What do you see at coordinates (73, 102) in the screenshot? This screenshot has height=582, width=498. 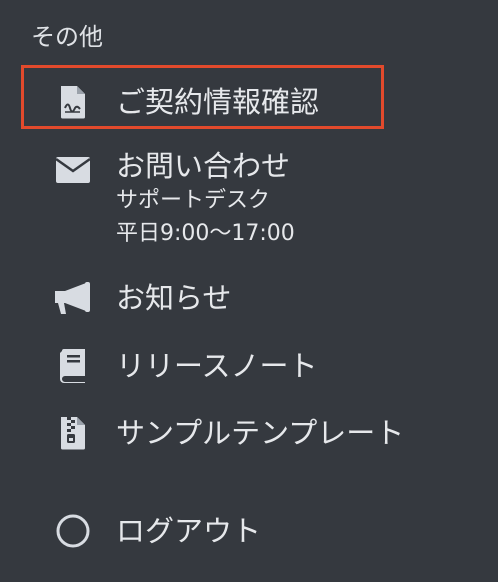 I see `contract-document-icon` at bounding box center [73, 102].